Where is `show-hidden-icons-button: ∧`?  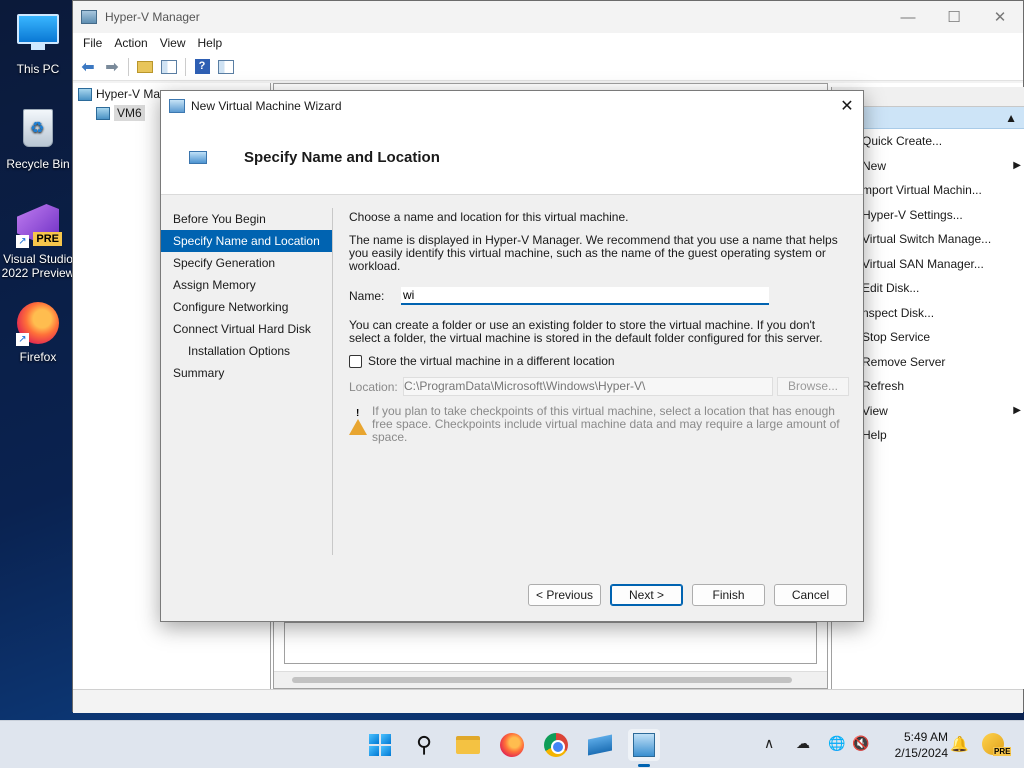 show-hidden-icons-button: ∧ is located at coordinates (769, 743).